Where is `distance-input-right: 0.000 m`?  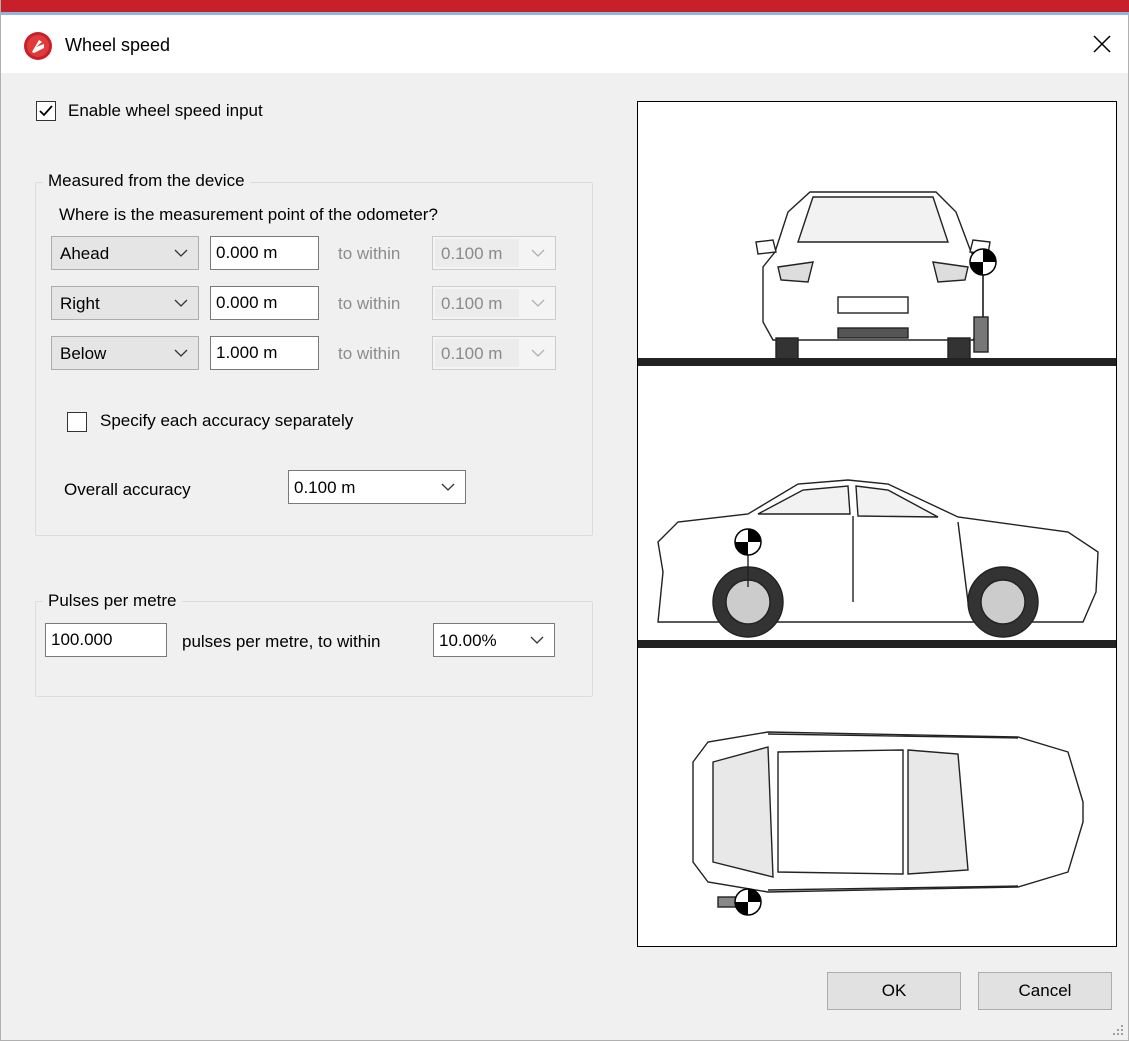
distance-input-right: 0.000 m is located at coordinates (264, 303).